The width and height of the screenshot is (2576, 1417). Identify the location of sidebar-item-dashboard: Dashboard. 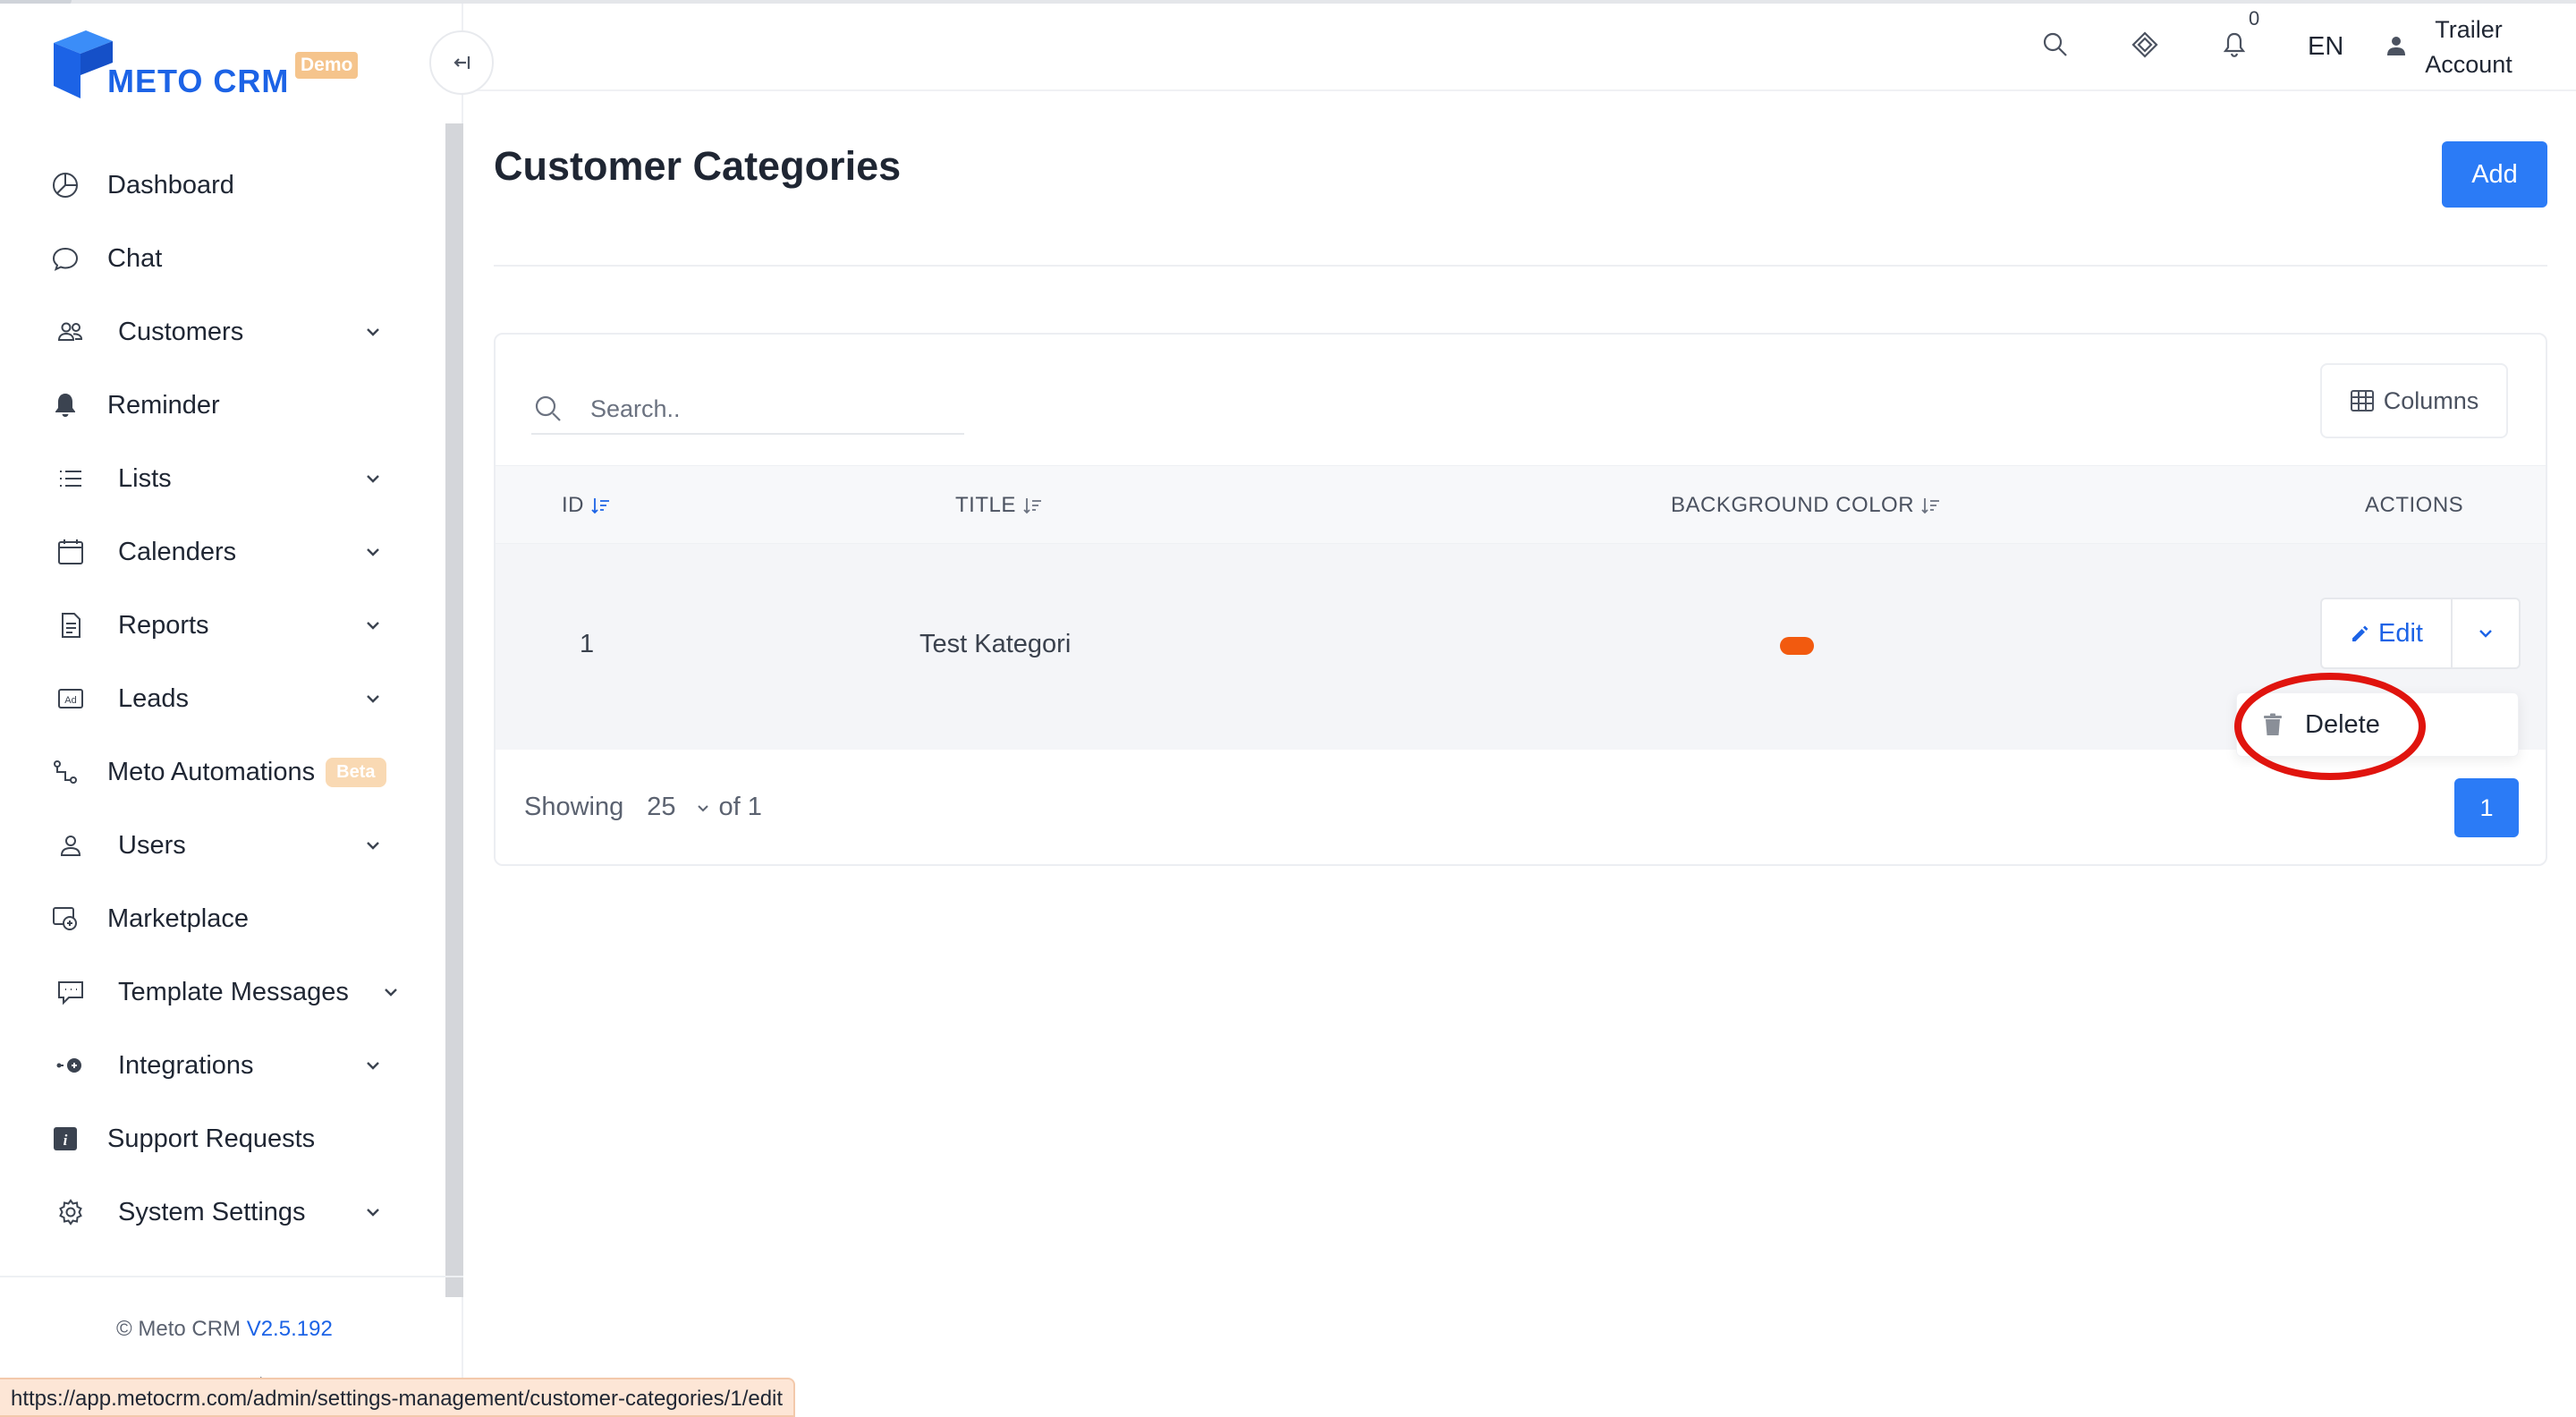
(223, 185).